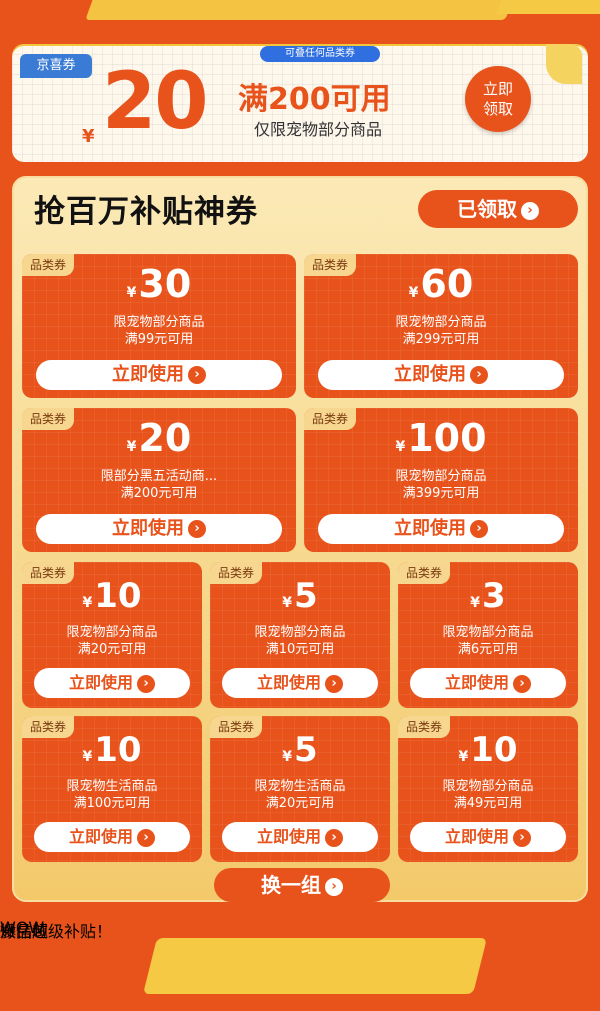  I want to click on coupon-value: ¥60, so click(441, 284).